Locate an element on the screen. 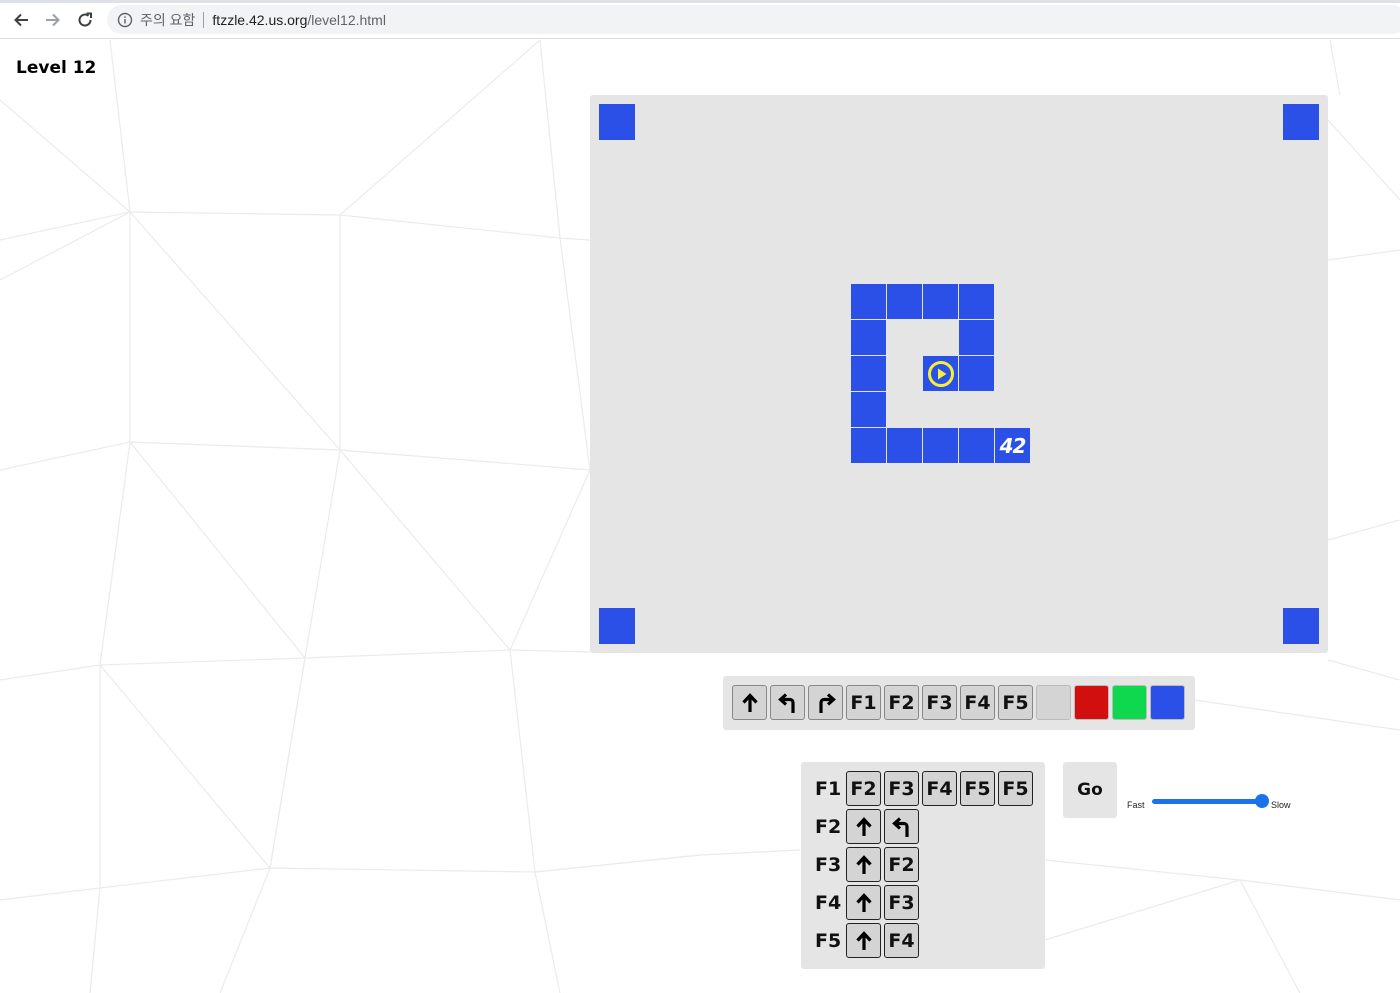 This screenshot has height=993, width=1400. turn-right-icon is located at coordinates (827, 702).